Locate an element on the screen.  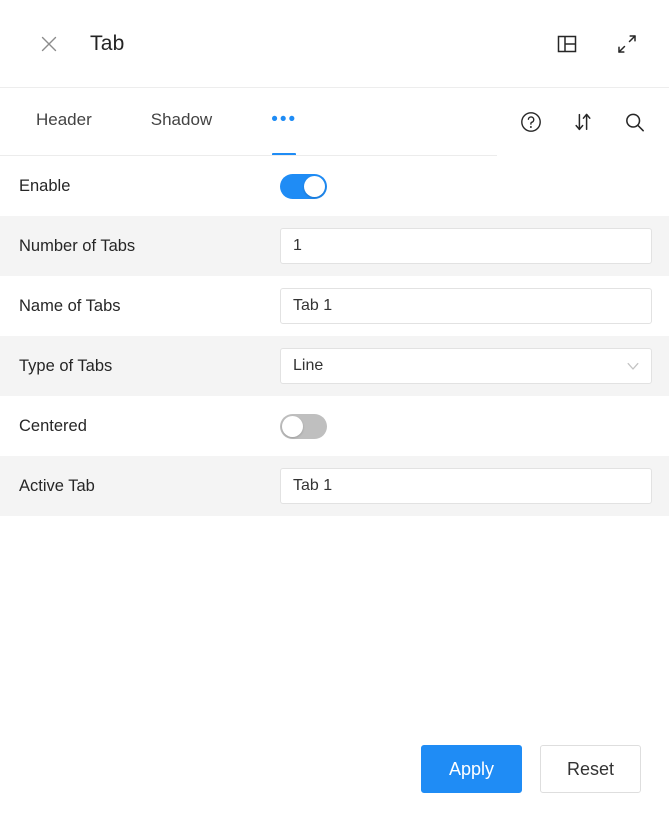
row-enable: Enable is located at coordinates (334, 186).